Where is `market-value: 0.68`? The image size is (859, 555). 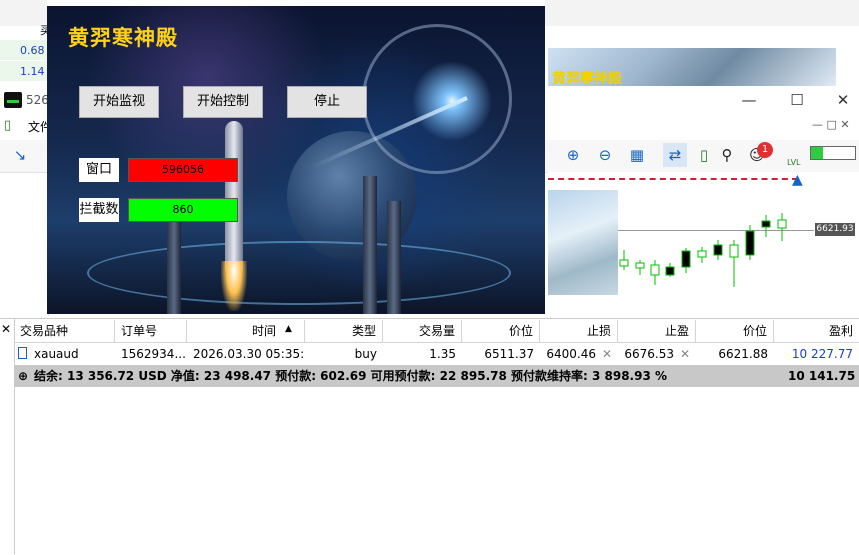
market-value: 0.68 is located at coordinates (32, 50).